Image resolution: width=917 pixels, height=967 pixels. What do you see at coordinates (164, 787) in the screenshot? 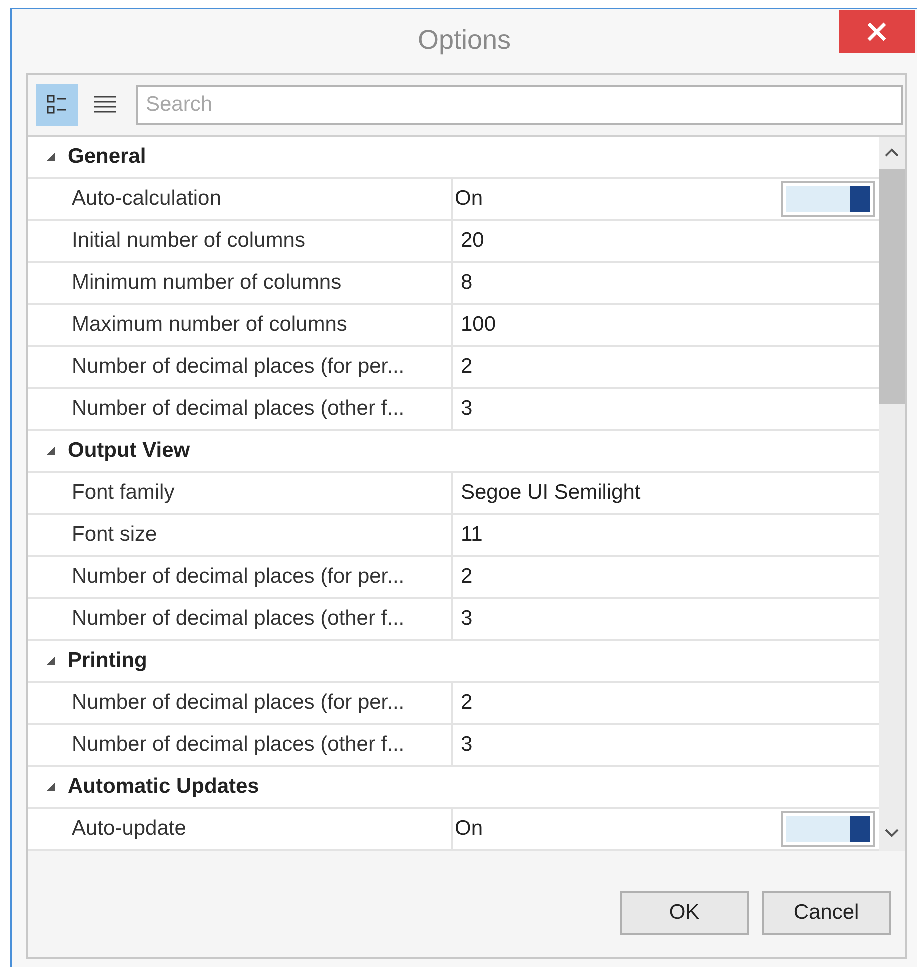
I see `category-header: Automatic Updates` at bounding box center [164, 787].